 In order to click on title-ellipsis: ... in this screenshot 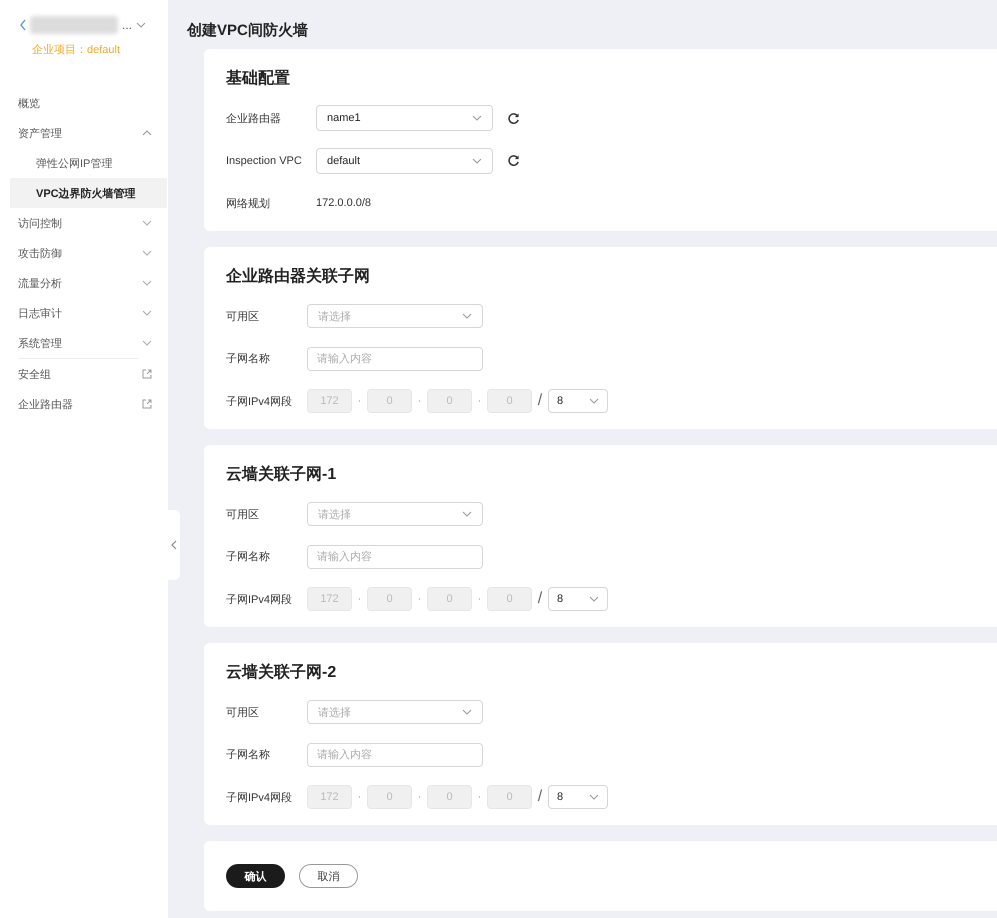, I will do `click(127, 25)`.